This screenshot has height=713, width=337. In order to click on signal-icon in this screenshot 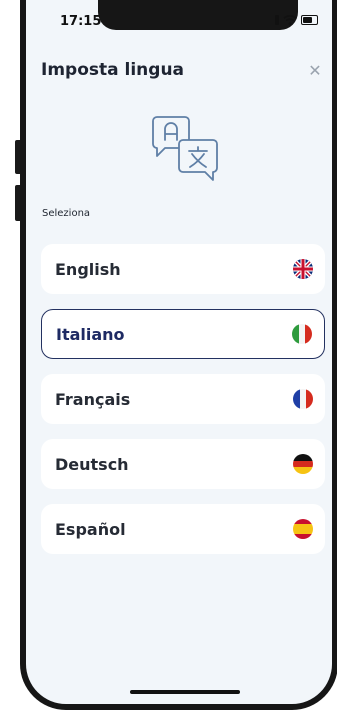, I will do `click(277, 20)`.